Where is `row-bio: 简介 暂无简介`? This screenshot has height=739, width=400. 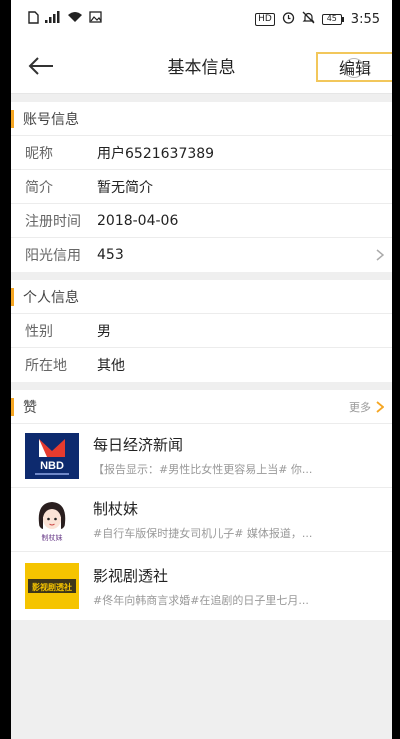 row-bio: 简介 暂无简介 is located at coordinates (201, 187).